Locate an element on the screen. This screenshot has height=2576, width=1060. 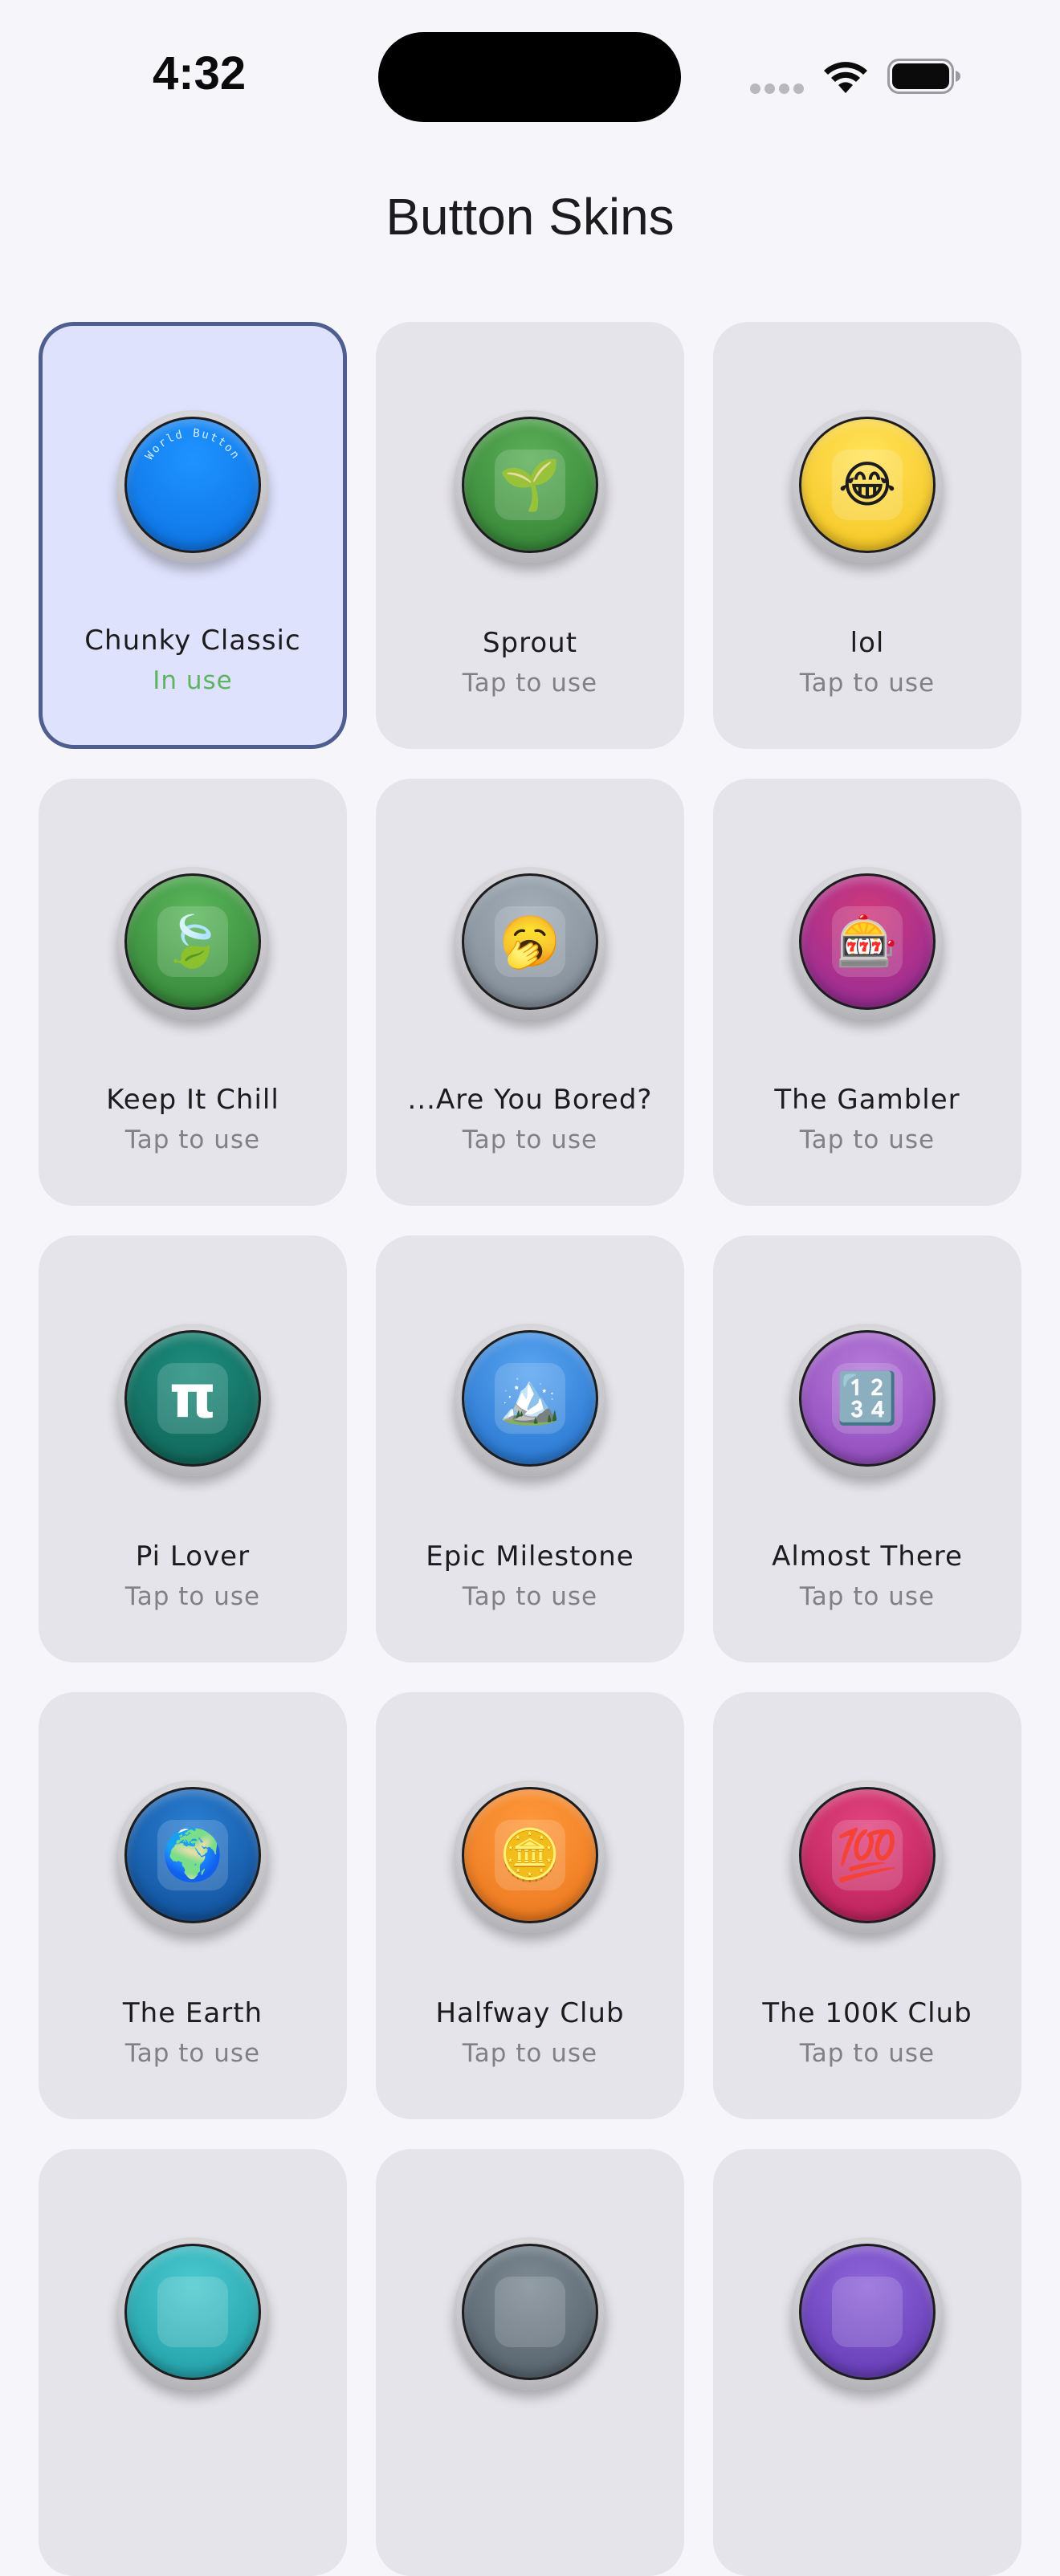
skin-button-preview: 🥱 is located at coordinates (530, 943).